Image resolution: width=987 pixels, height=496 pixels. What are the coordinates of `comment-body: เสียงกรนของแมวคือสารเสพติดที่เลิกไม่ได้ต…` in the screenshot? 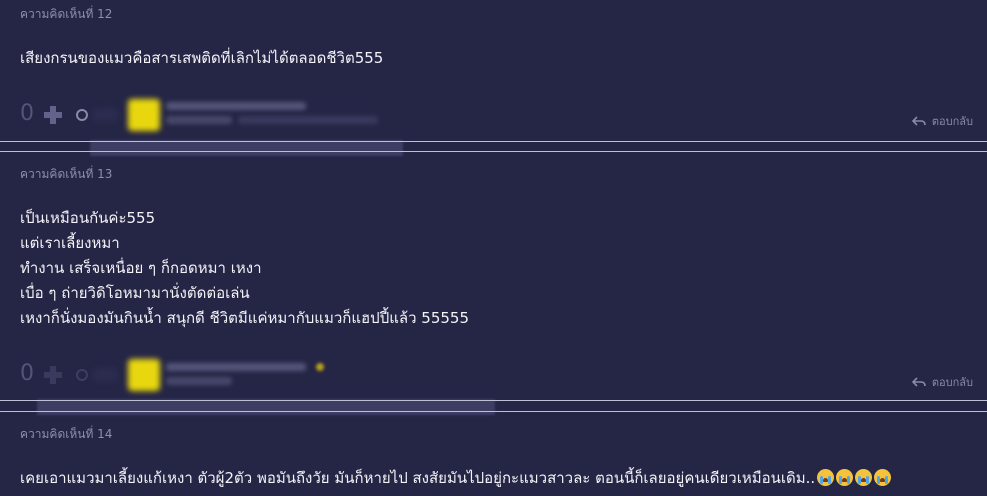 It's located at (201, 58).